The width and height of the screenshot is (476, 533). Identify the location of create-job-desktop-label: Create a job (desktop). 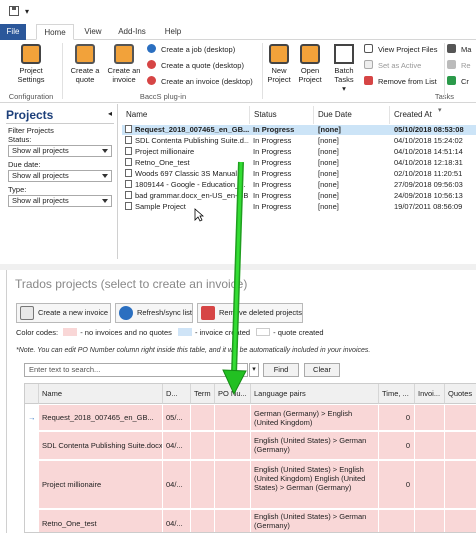
(198, 49).